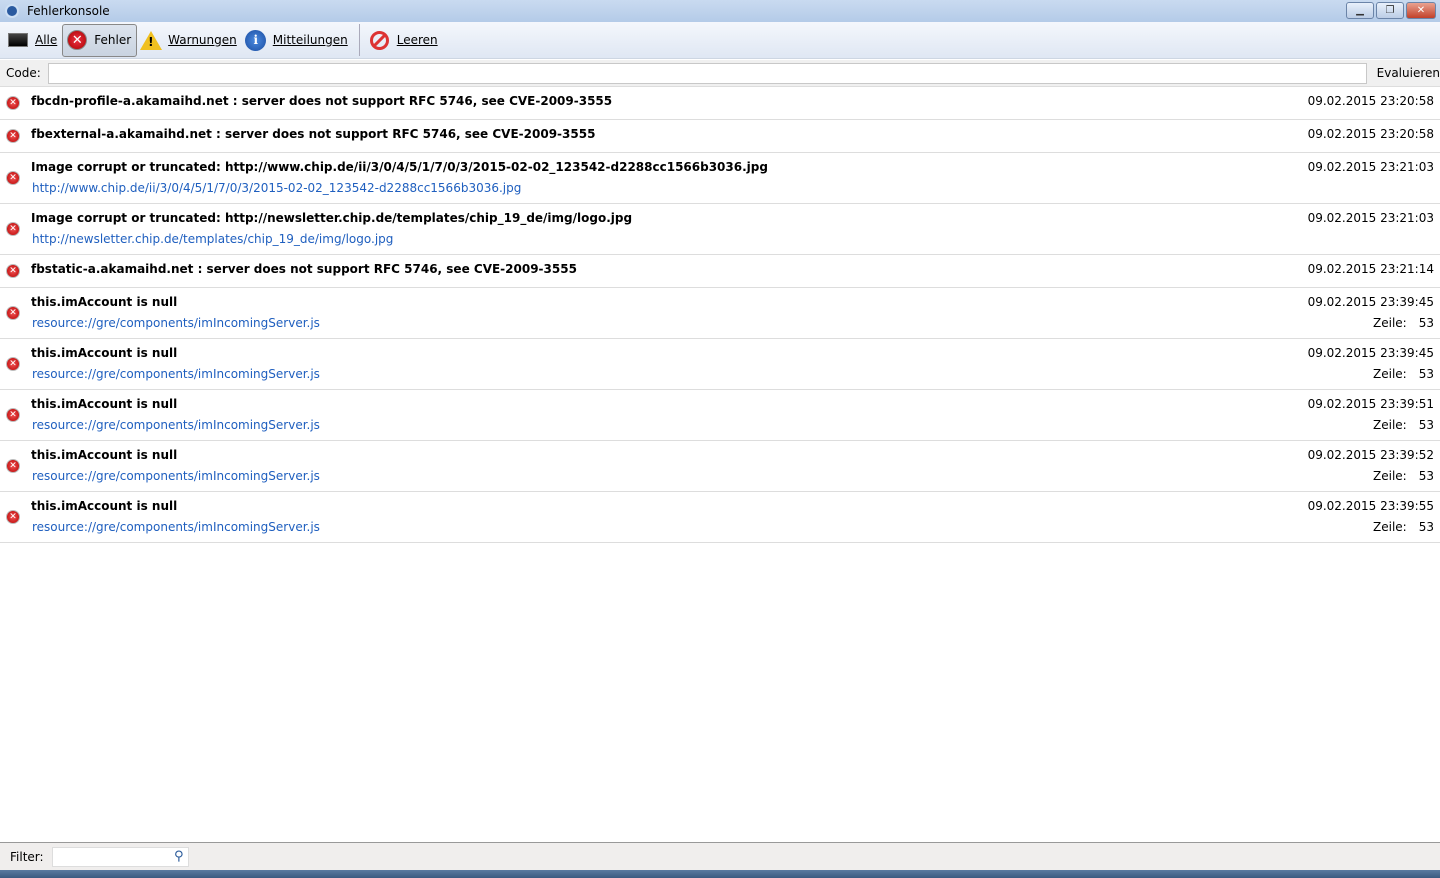 The image size is (1440, 878). Describe the element at coordinates (1370, 404) in the screenshot. I see `timestamp: 09.02.2015 23:39:51` at that location.